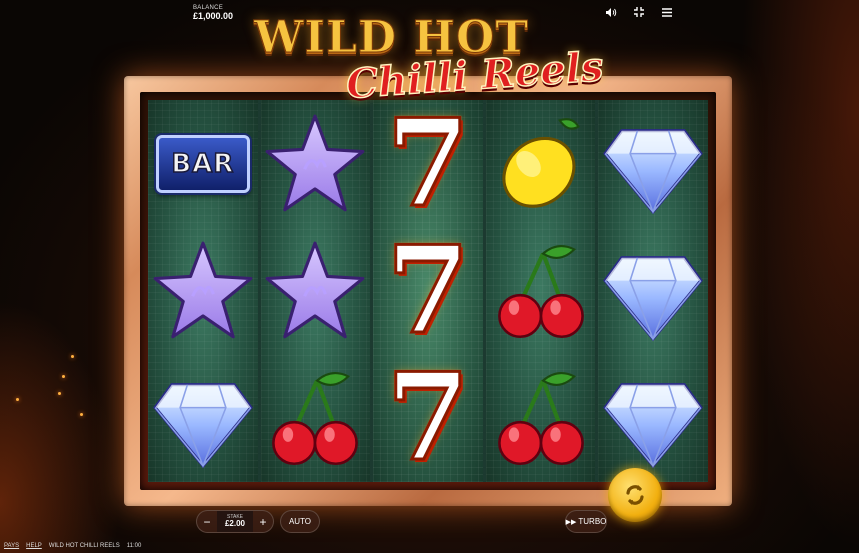 This screenshot has height=553, width=859. Describe the element at coordinates (571, 522) in the screenshot. I see `fast-forward-icon: ▶▶` at that location.